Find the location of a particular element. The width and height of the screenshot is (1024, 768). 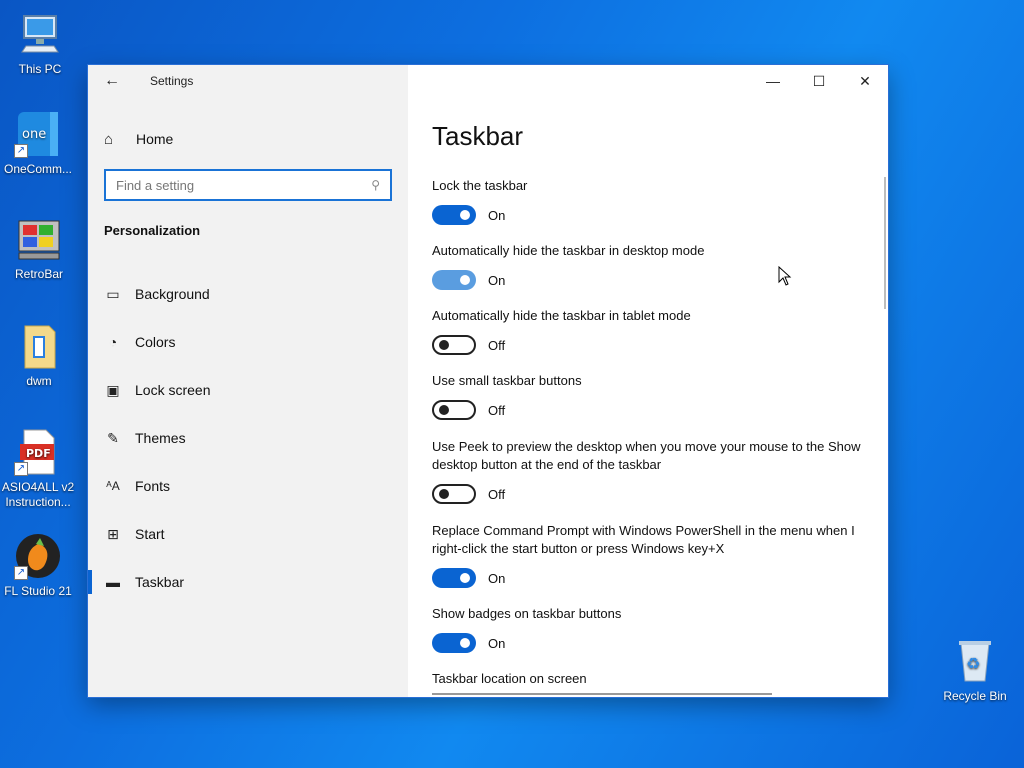

pdf-badge-text: PDF is located at coordinates (38, 453).